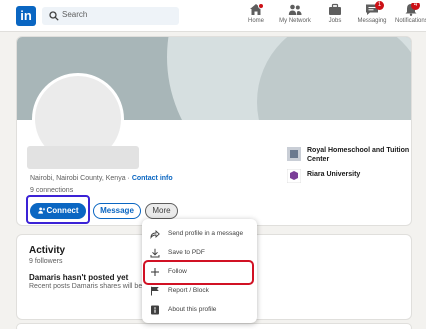 The width and height of the screenshot is (426, 329). Describe the element at coordinates (117, 211) in the screenshot. I see `message-button: Message` at that location.